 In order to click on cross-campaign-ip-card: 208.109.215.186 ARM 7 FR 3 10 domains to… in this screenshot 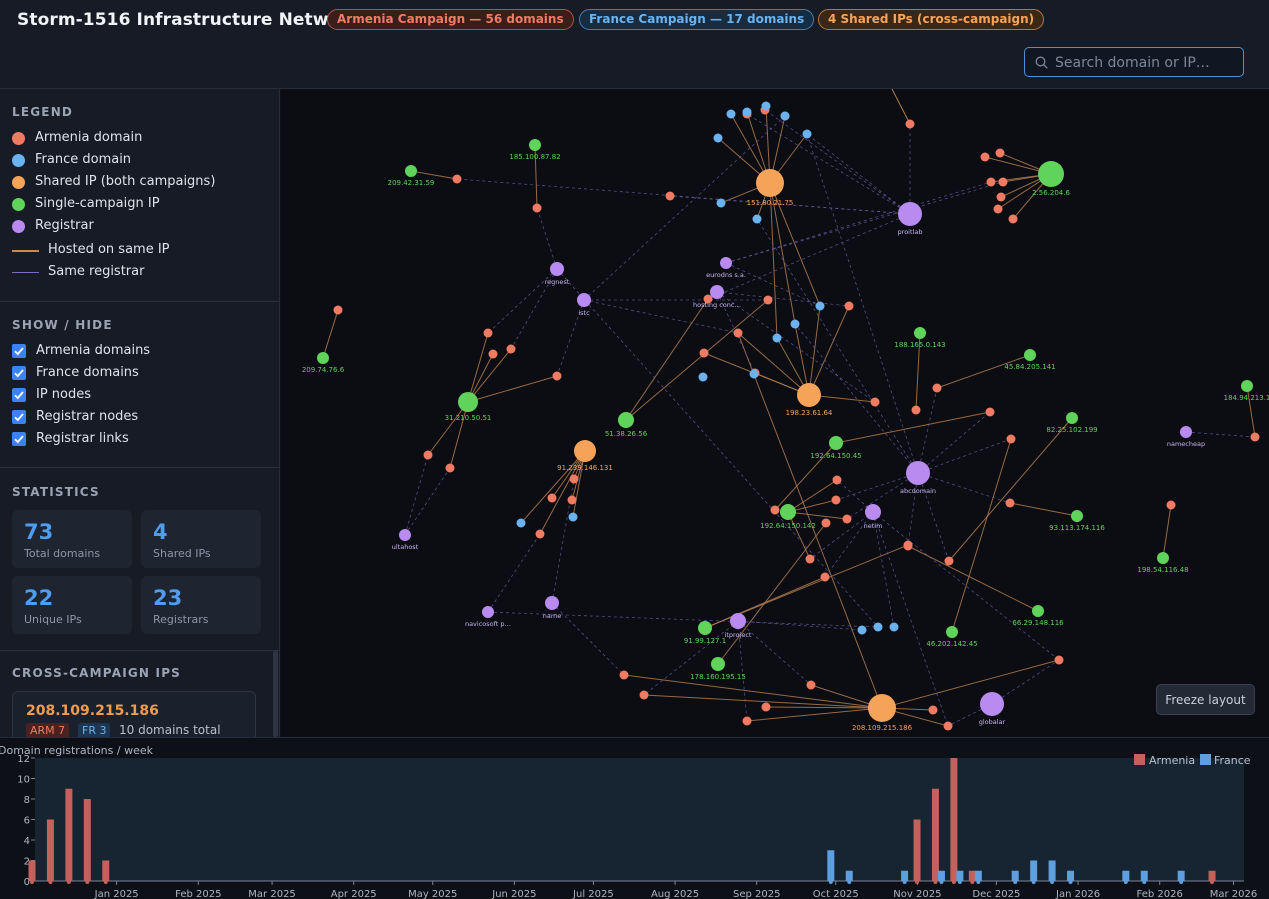, I will do `click(134, 714)`.